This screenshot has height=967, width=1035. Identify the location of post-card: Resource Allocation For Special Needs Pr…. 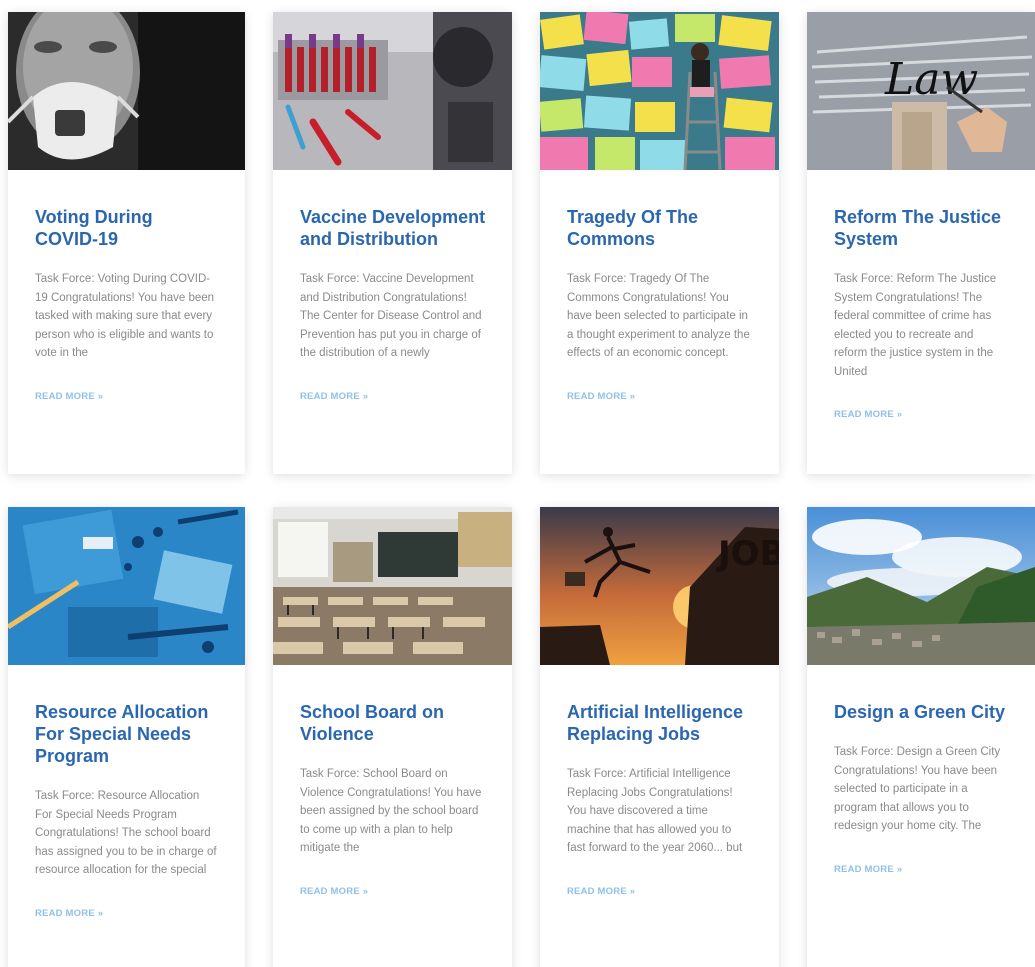
(126, 737).